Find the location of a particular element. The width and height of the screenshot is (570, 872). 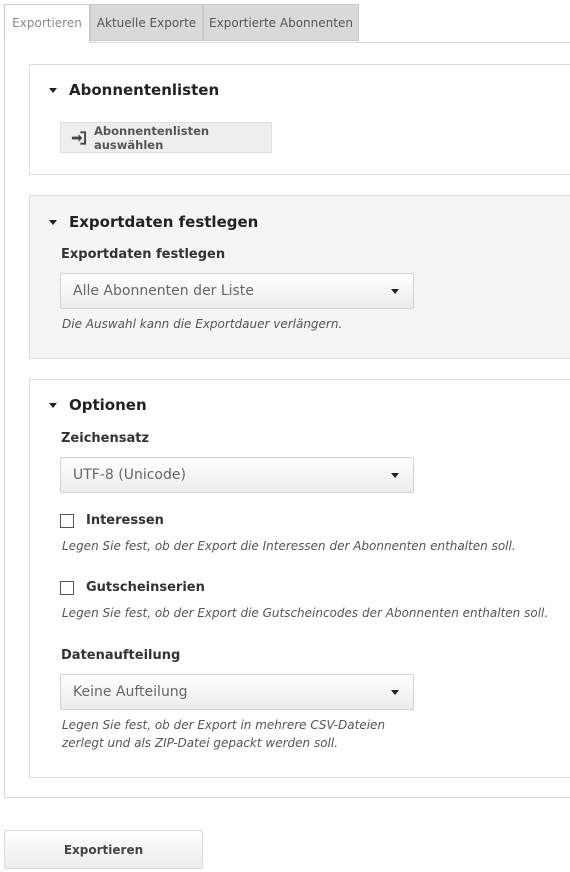

subscriber-lists-title: Abonnentenlisten is located at coordinates (144, 90).